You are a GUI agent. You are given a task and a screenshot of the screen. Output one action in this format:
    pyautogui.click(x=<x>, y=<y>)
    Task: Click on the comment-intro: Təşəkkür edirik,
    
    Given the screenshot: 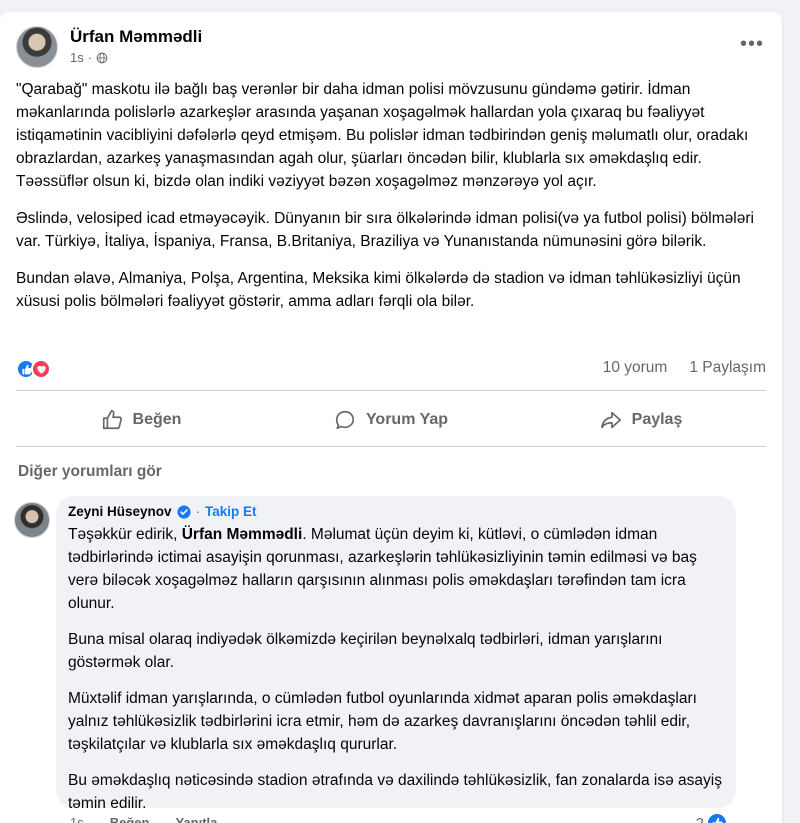 What is the action you would take?
    pyautogui.click(x=123, y=534)
    